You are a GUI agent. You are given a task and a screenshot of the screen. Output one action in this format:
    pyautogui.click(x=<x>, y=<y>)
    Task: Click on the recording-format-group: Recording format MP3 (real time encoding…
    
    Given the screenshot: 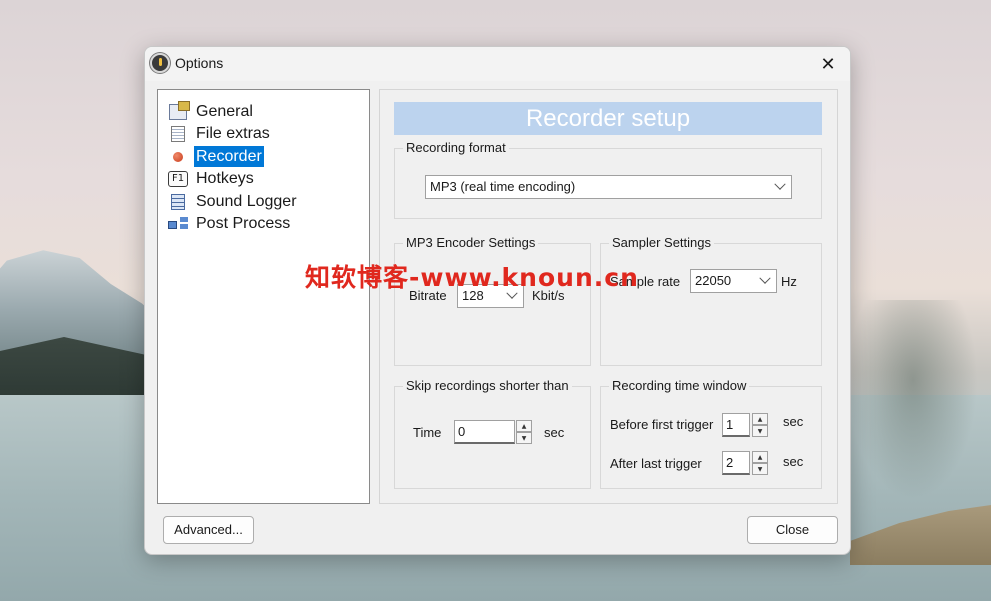 What is the action you would take?
    pyautogui.click(x=608, y=179)
    